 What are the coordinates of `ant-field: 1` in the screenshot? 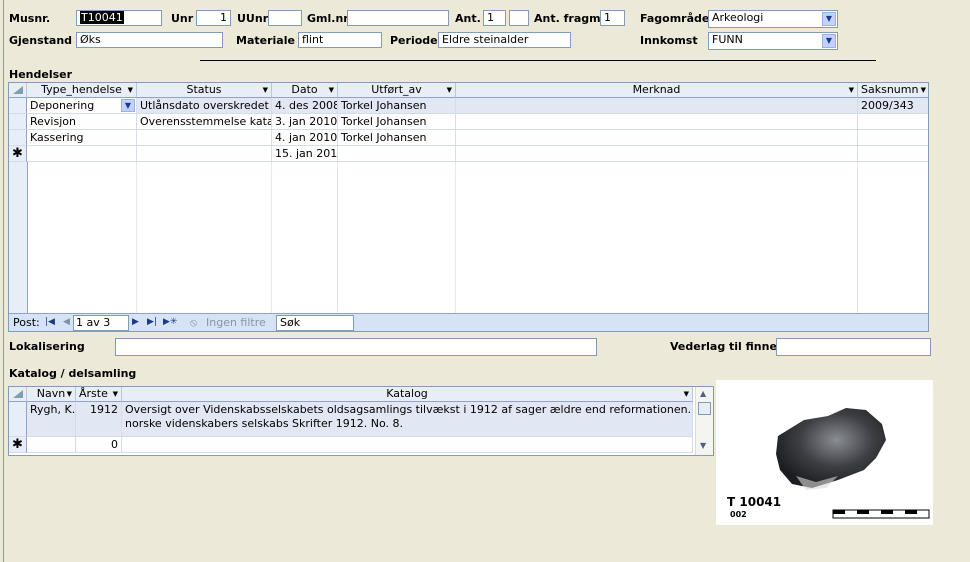 It's located at (494, 18).